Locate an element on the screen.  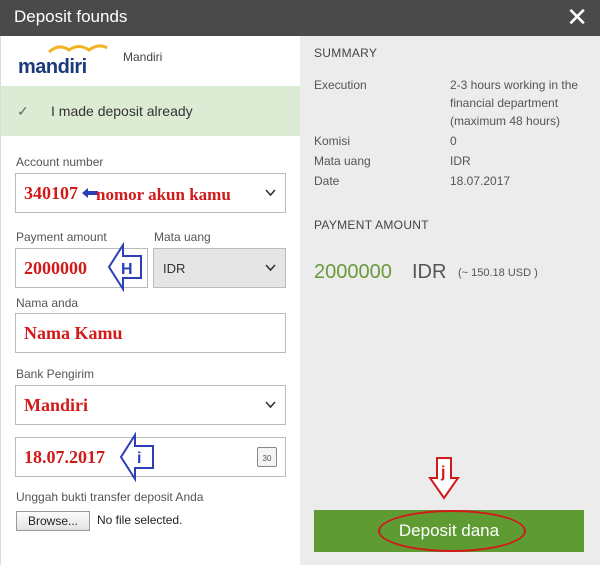
summary-key-date: Date is located at coordinates (327, 181).